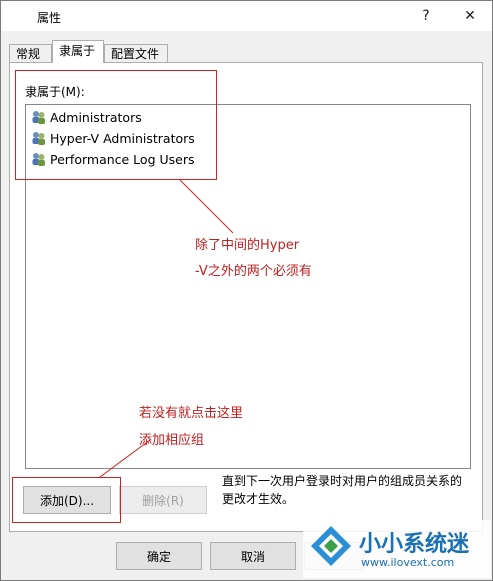  I want to click on annotation-text-1-line1: 除了中间的Hyper, so click(247, 245).